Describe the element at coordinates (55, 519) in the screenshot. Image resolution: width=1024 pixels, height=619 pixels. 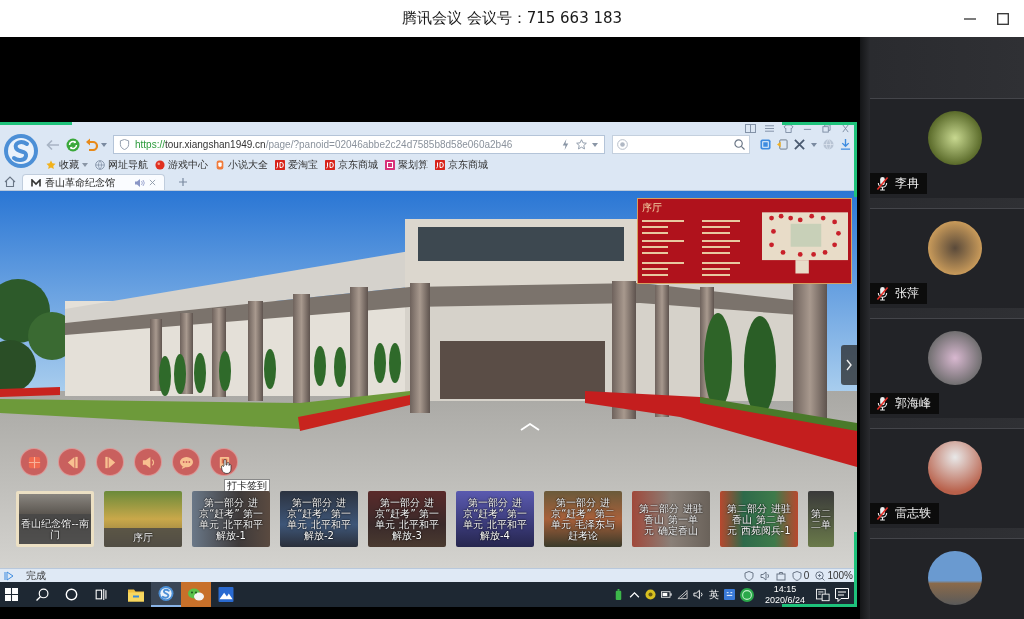
I see `scene-thumbnail: 香山纪念馆--南门` at that location.